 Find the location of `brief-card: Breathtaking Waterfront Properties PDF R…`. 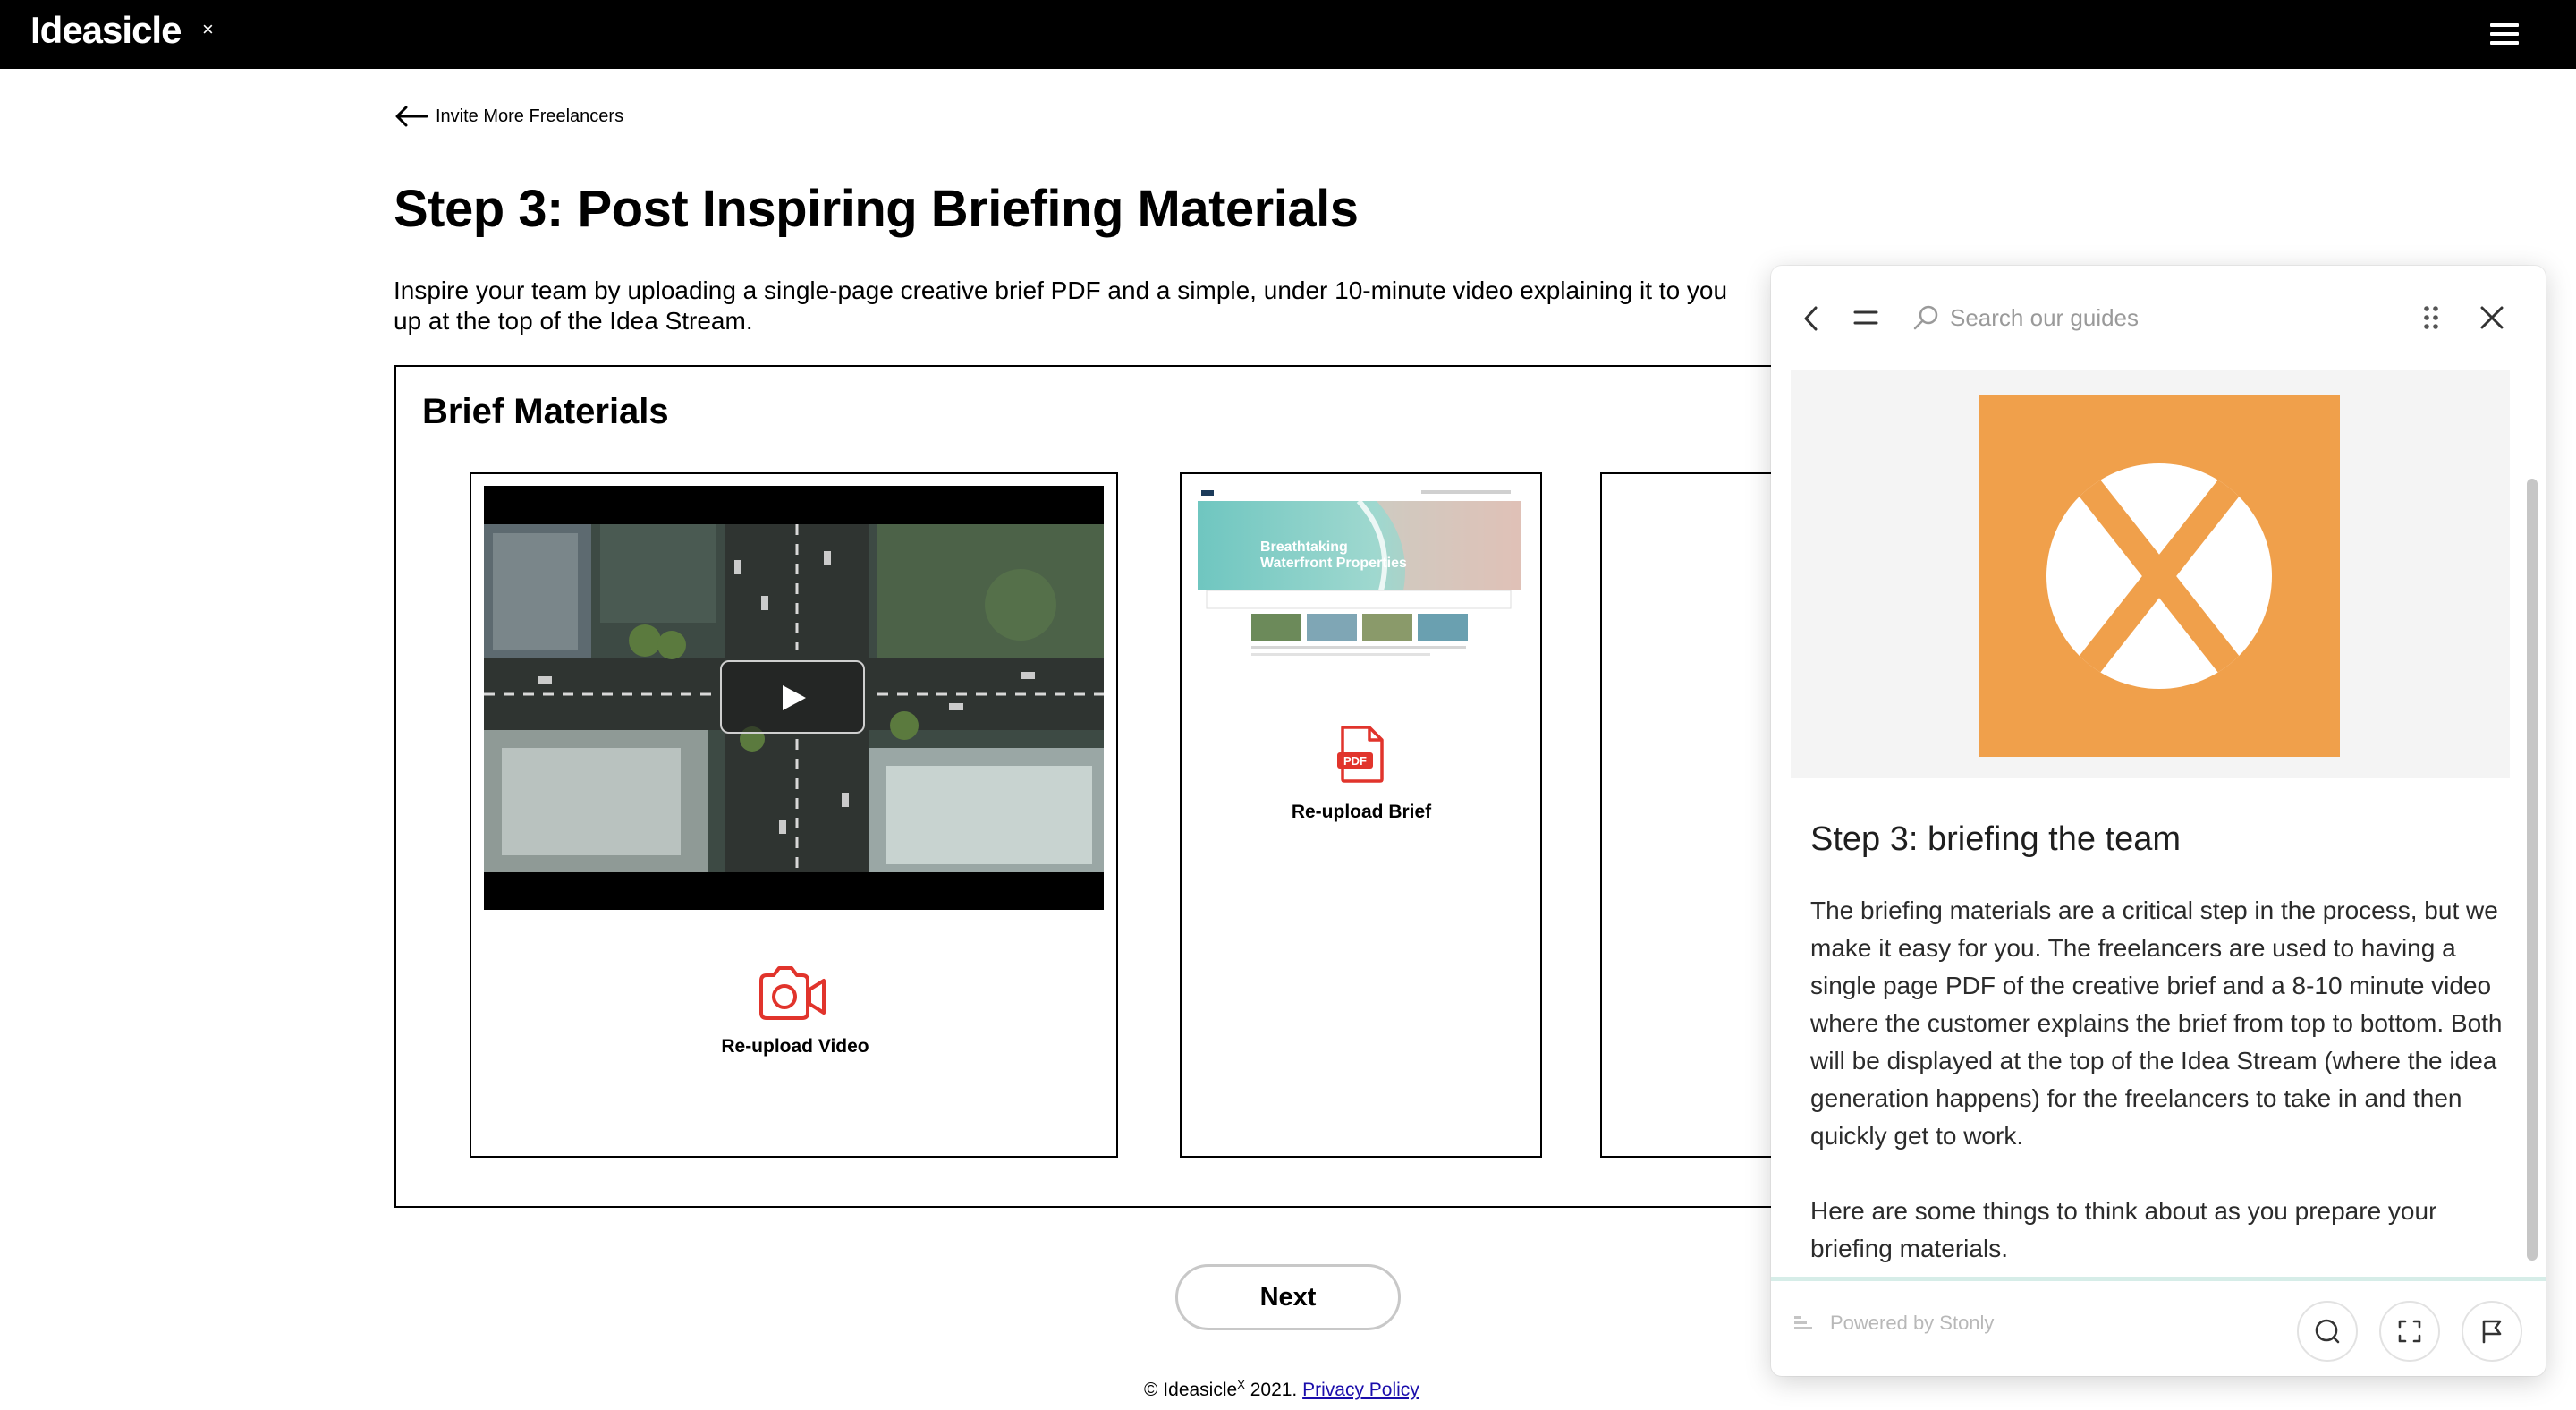

brief-card: Breathtaking Waterfront Properties PDF R… is located at coordinates (1361, 815).